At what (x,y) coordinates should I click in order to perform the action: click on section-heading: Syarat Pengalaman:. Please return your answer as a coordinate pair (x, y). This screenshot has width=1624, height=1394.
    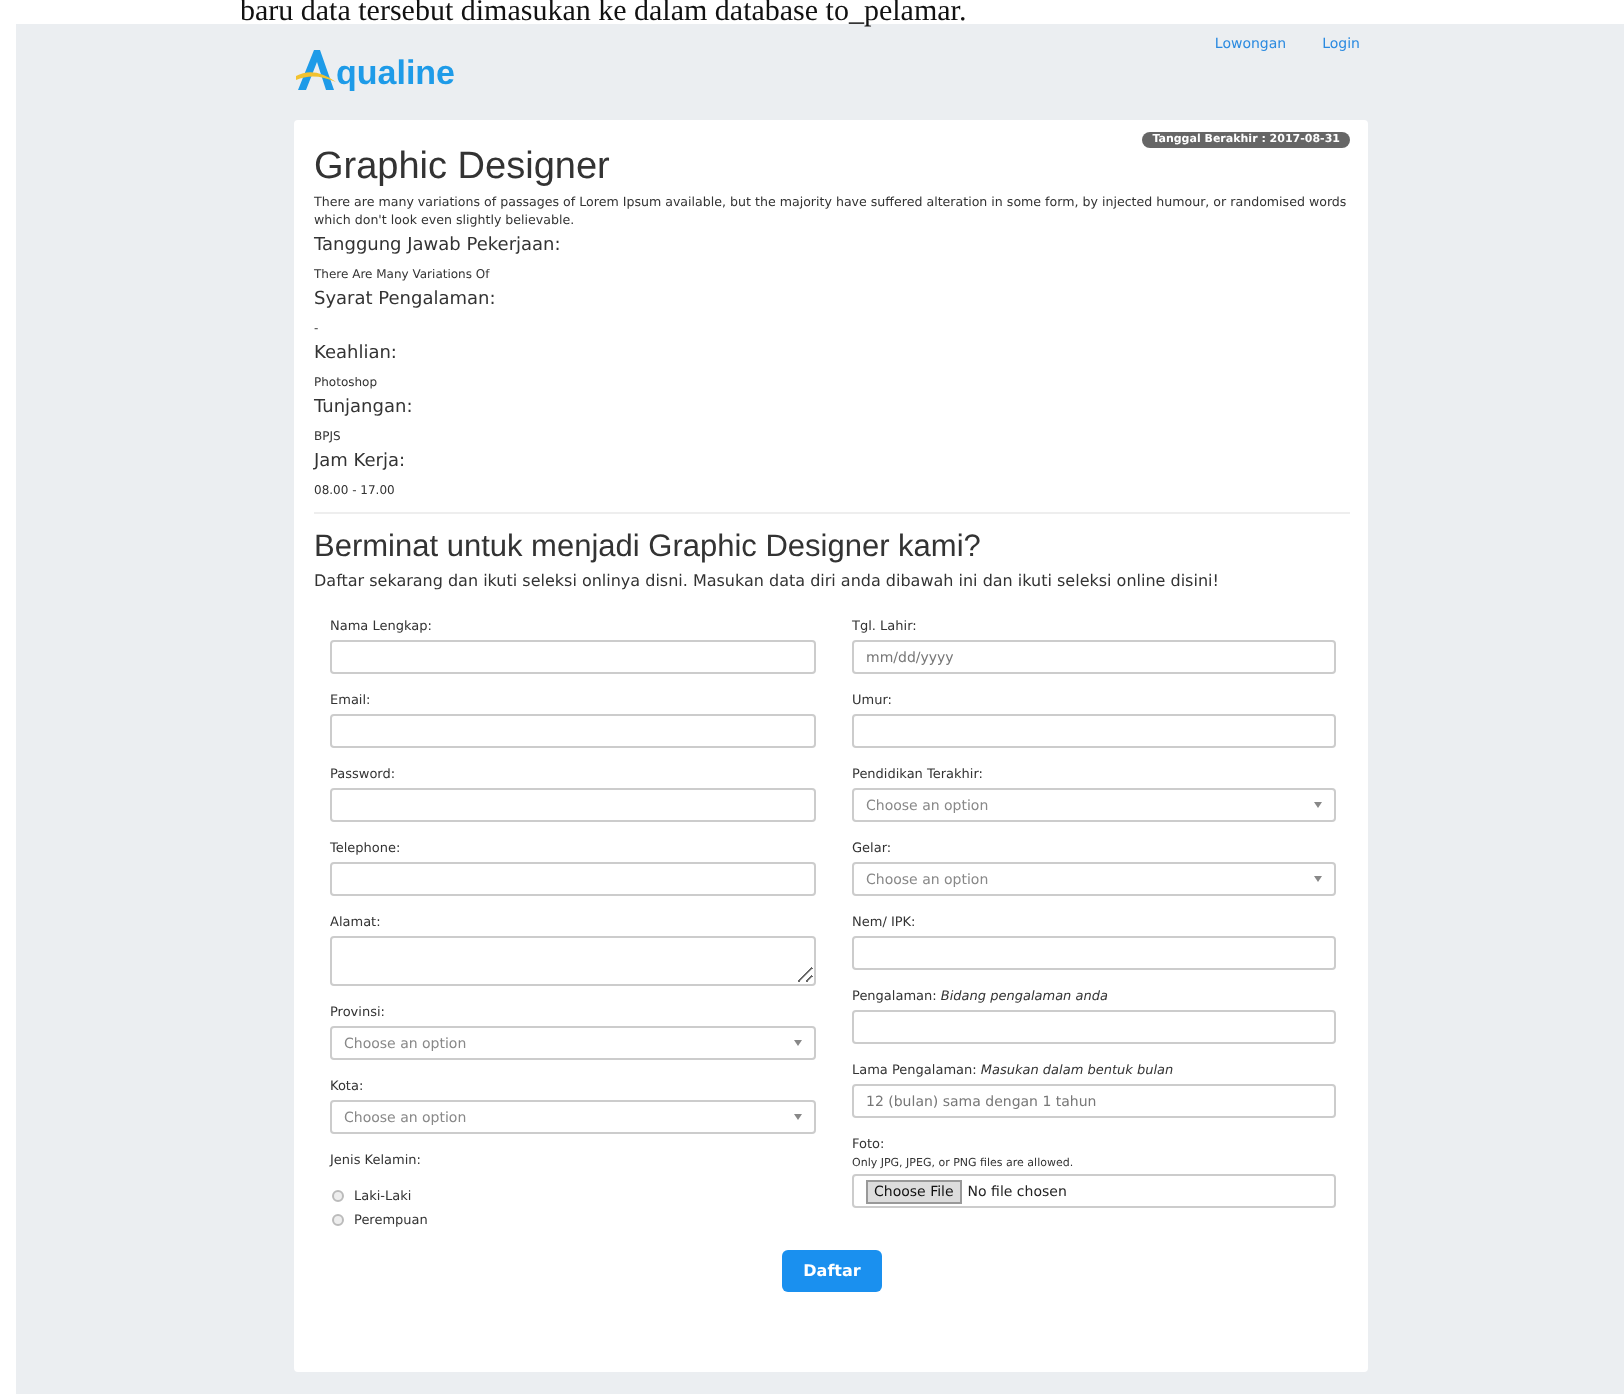
    Looking at the image, I should click on (406, 301).